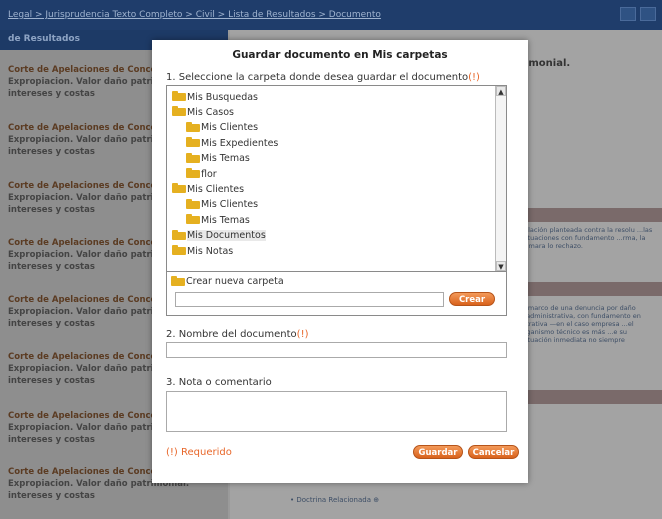  What do you see at coordinates (628, 14) in the screenshot?
I see `print-icon` at bounding box center [628, 14].